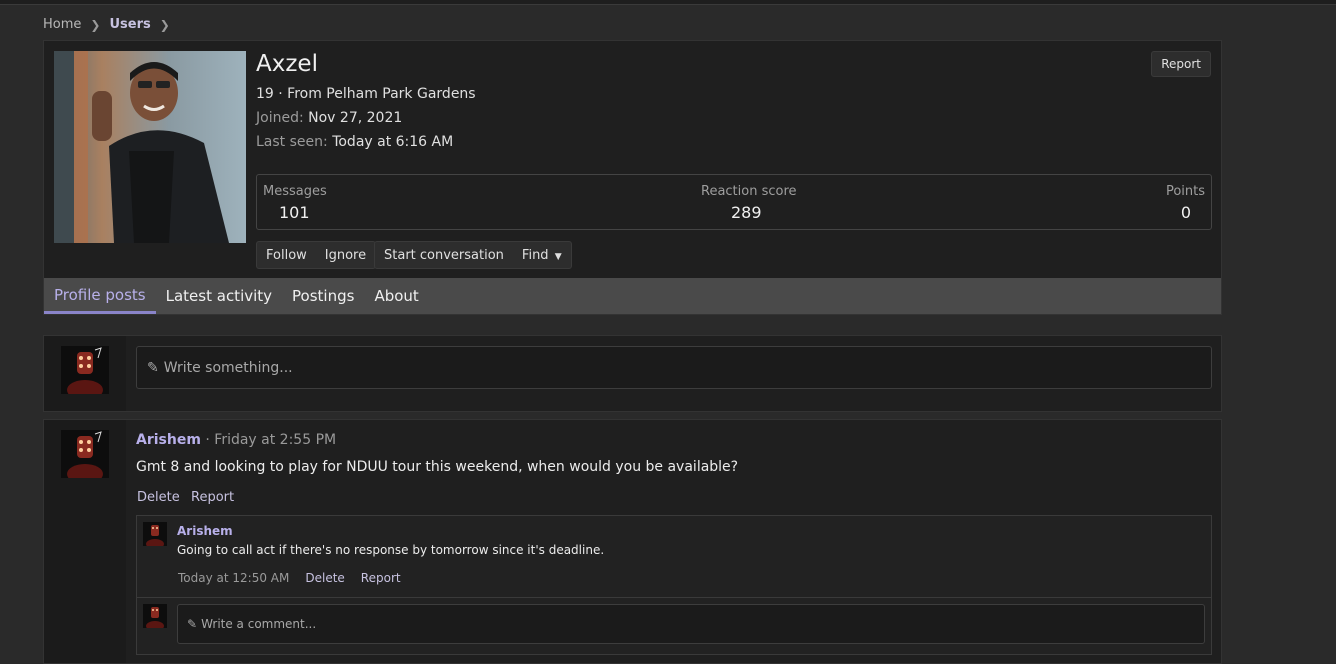 Image resolution: width=1336 pixels, height=664 pixels. I want to click on comment-delete-link: Delete, so click(324, 578).